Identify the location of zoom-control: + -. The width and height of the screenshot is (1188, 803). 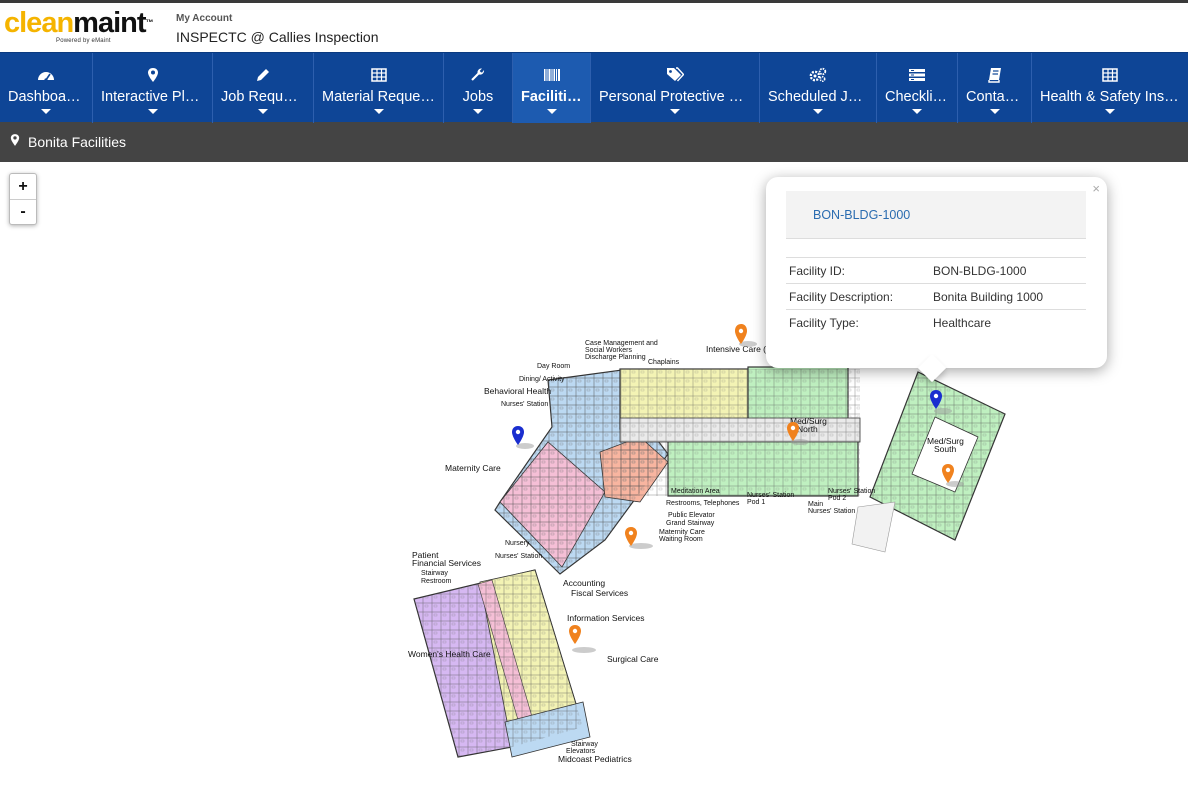
(23, 199).